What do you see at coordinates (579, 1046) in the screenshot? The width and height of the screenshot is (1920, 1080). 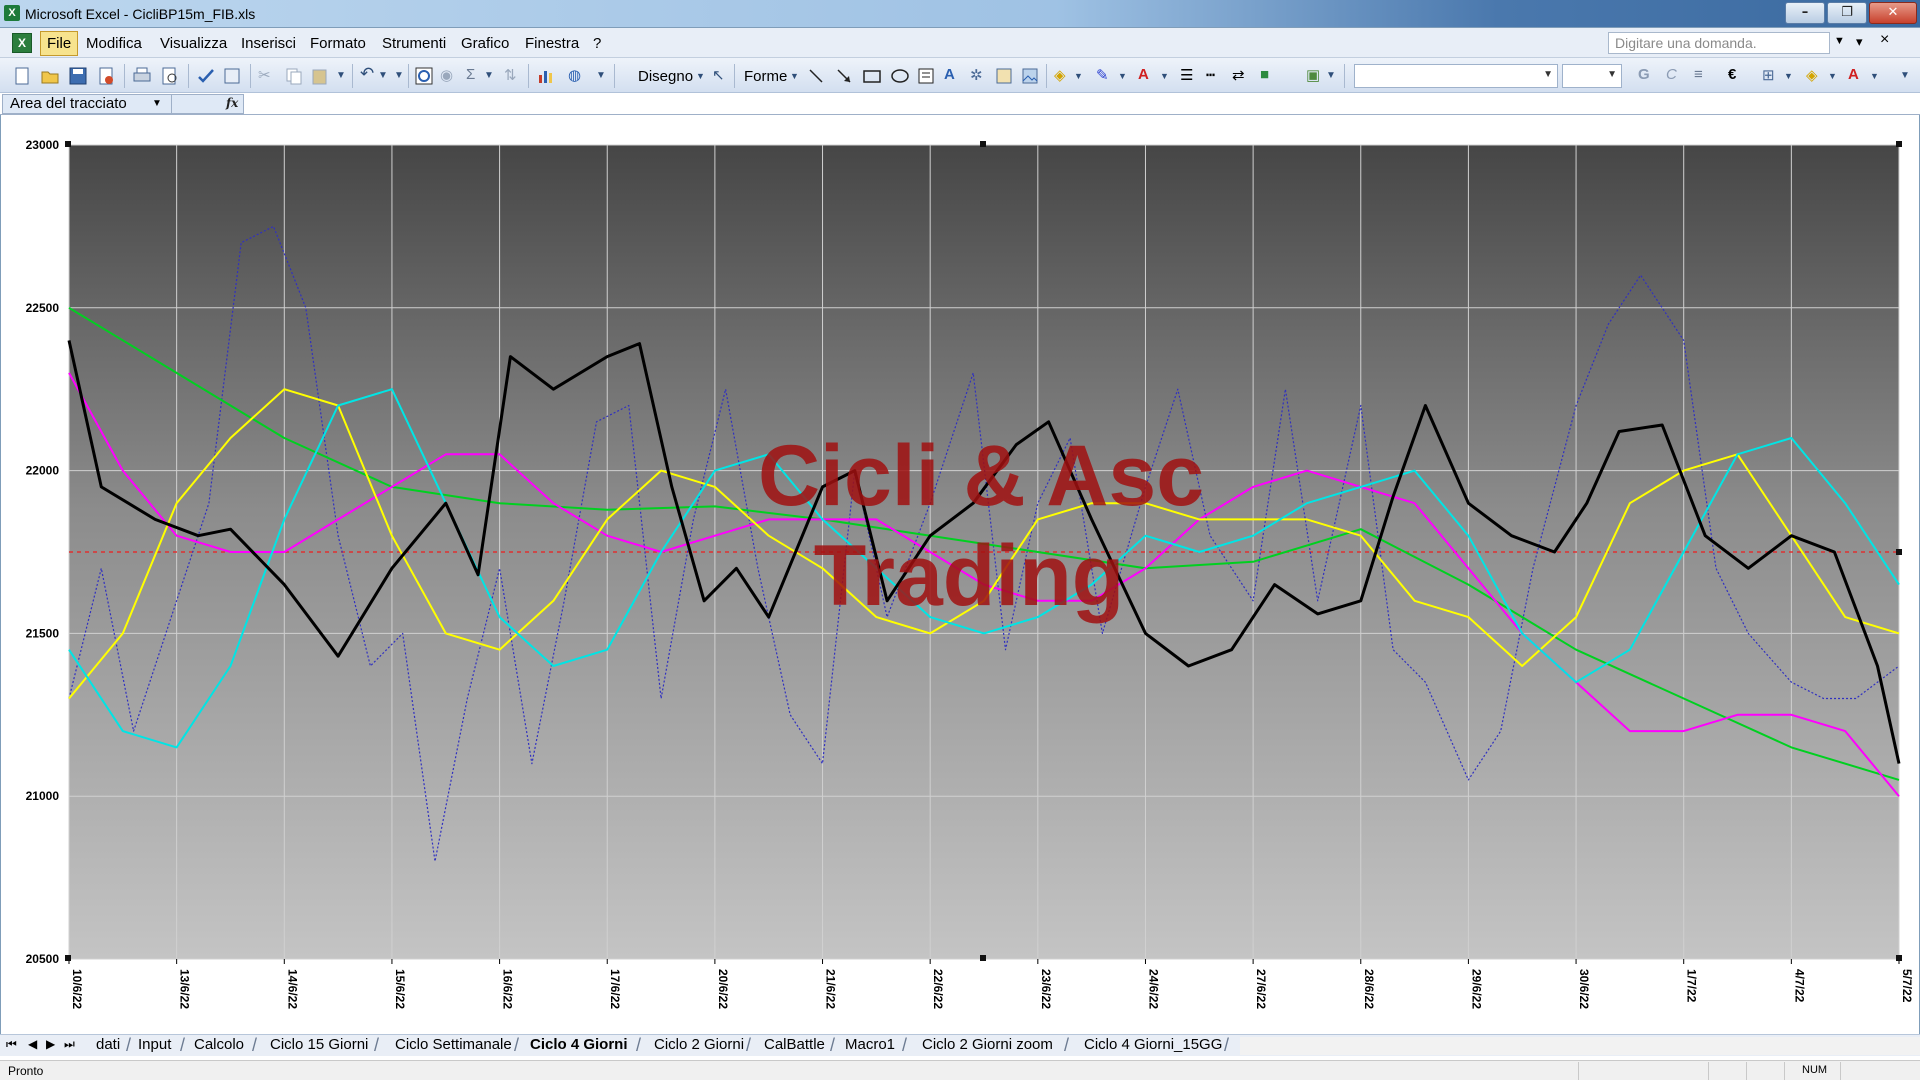 I see `tab-ciclo-4-giorni: Ciclo 4 Giorni` at bounding box center [579, 1046].